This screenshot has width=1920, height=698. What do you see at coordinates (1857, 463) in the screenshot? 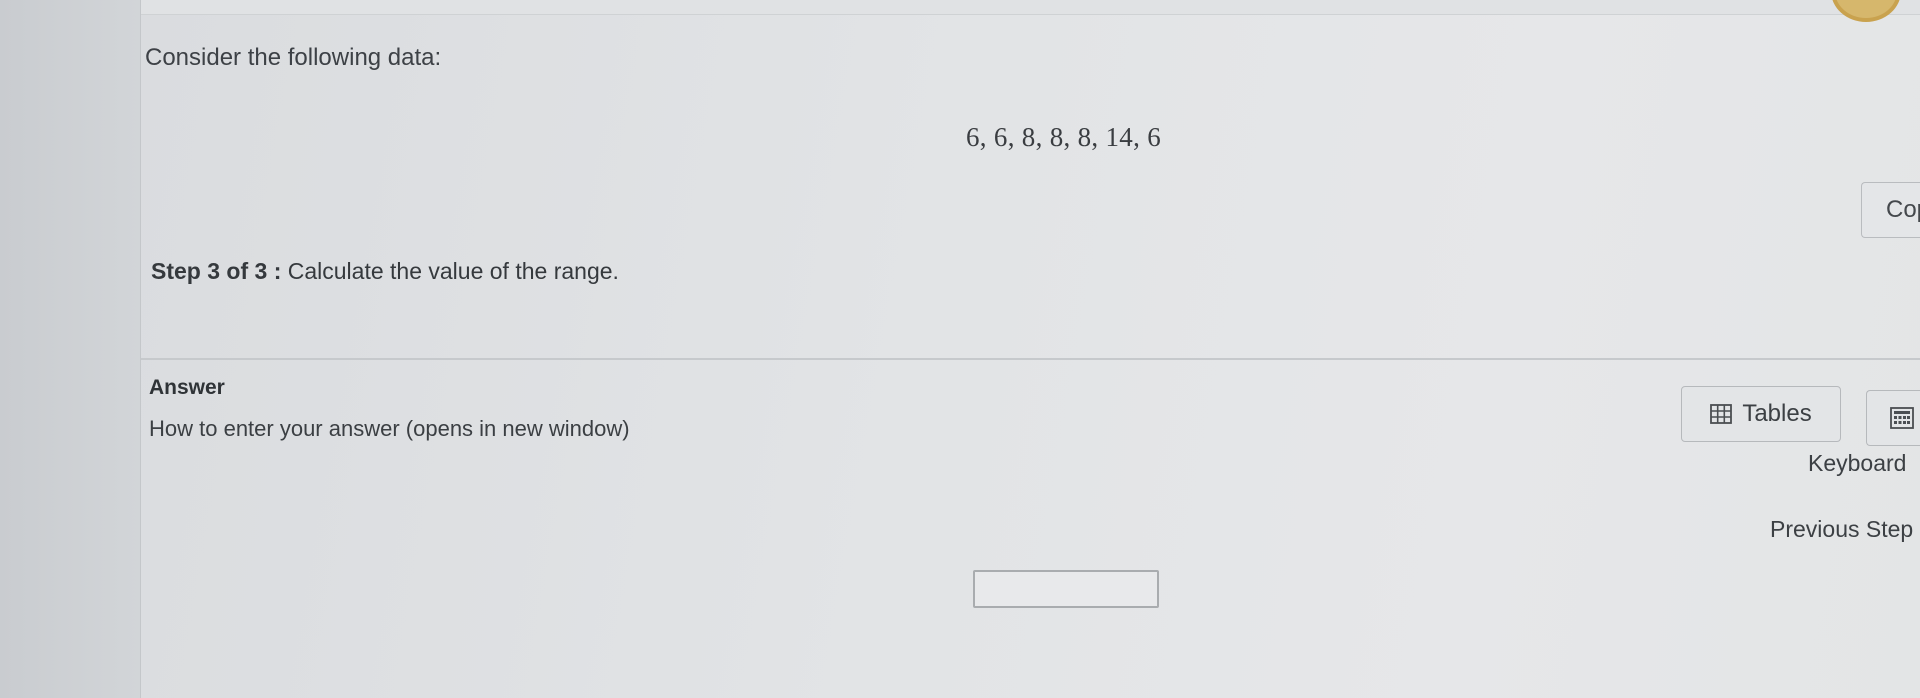
I see `keyboard-label: Keyboard` at bounding box center [1857, 463].